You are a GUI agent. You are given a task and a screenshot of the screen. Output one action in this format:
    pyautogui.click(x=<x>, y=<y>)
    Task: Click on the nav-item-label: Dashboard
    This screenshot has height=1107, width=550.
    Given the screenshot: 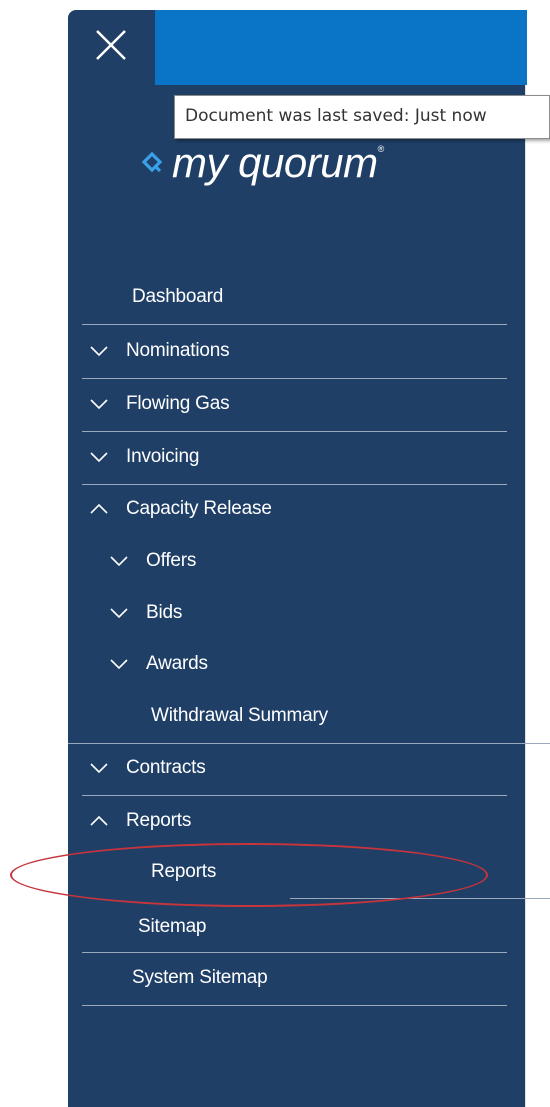 What is the action you would take?
    pyautogui.click(x=178, y=296)
    